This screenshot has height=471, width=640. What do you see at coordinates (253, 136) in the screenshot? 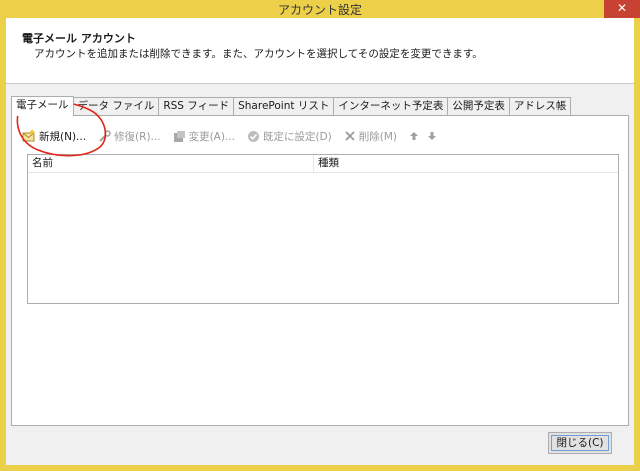
I see `check-circle-icon` at bounding box center [253, 136].